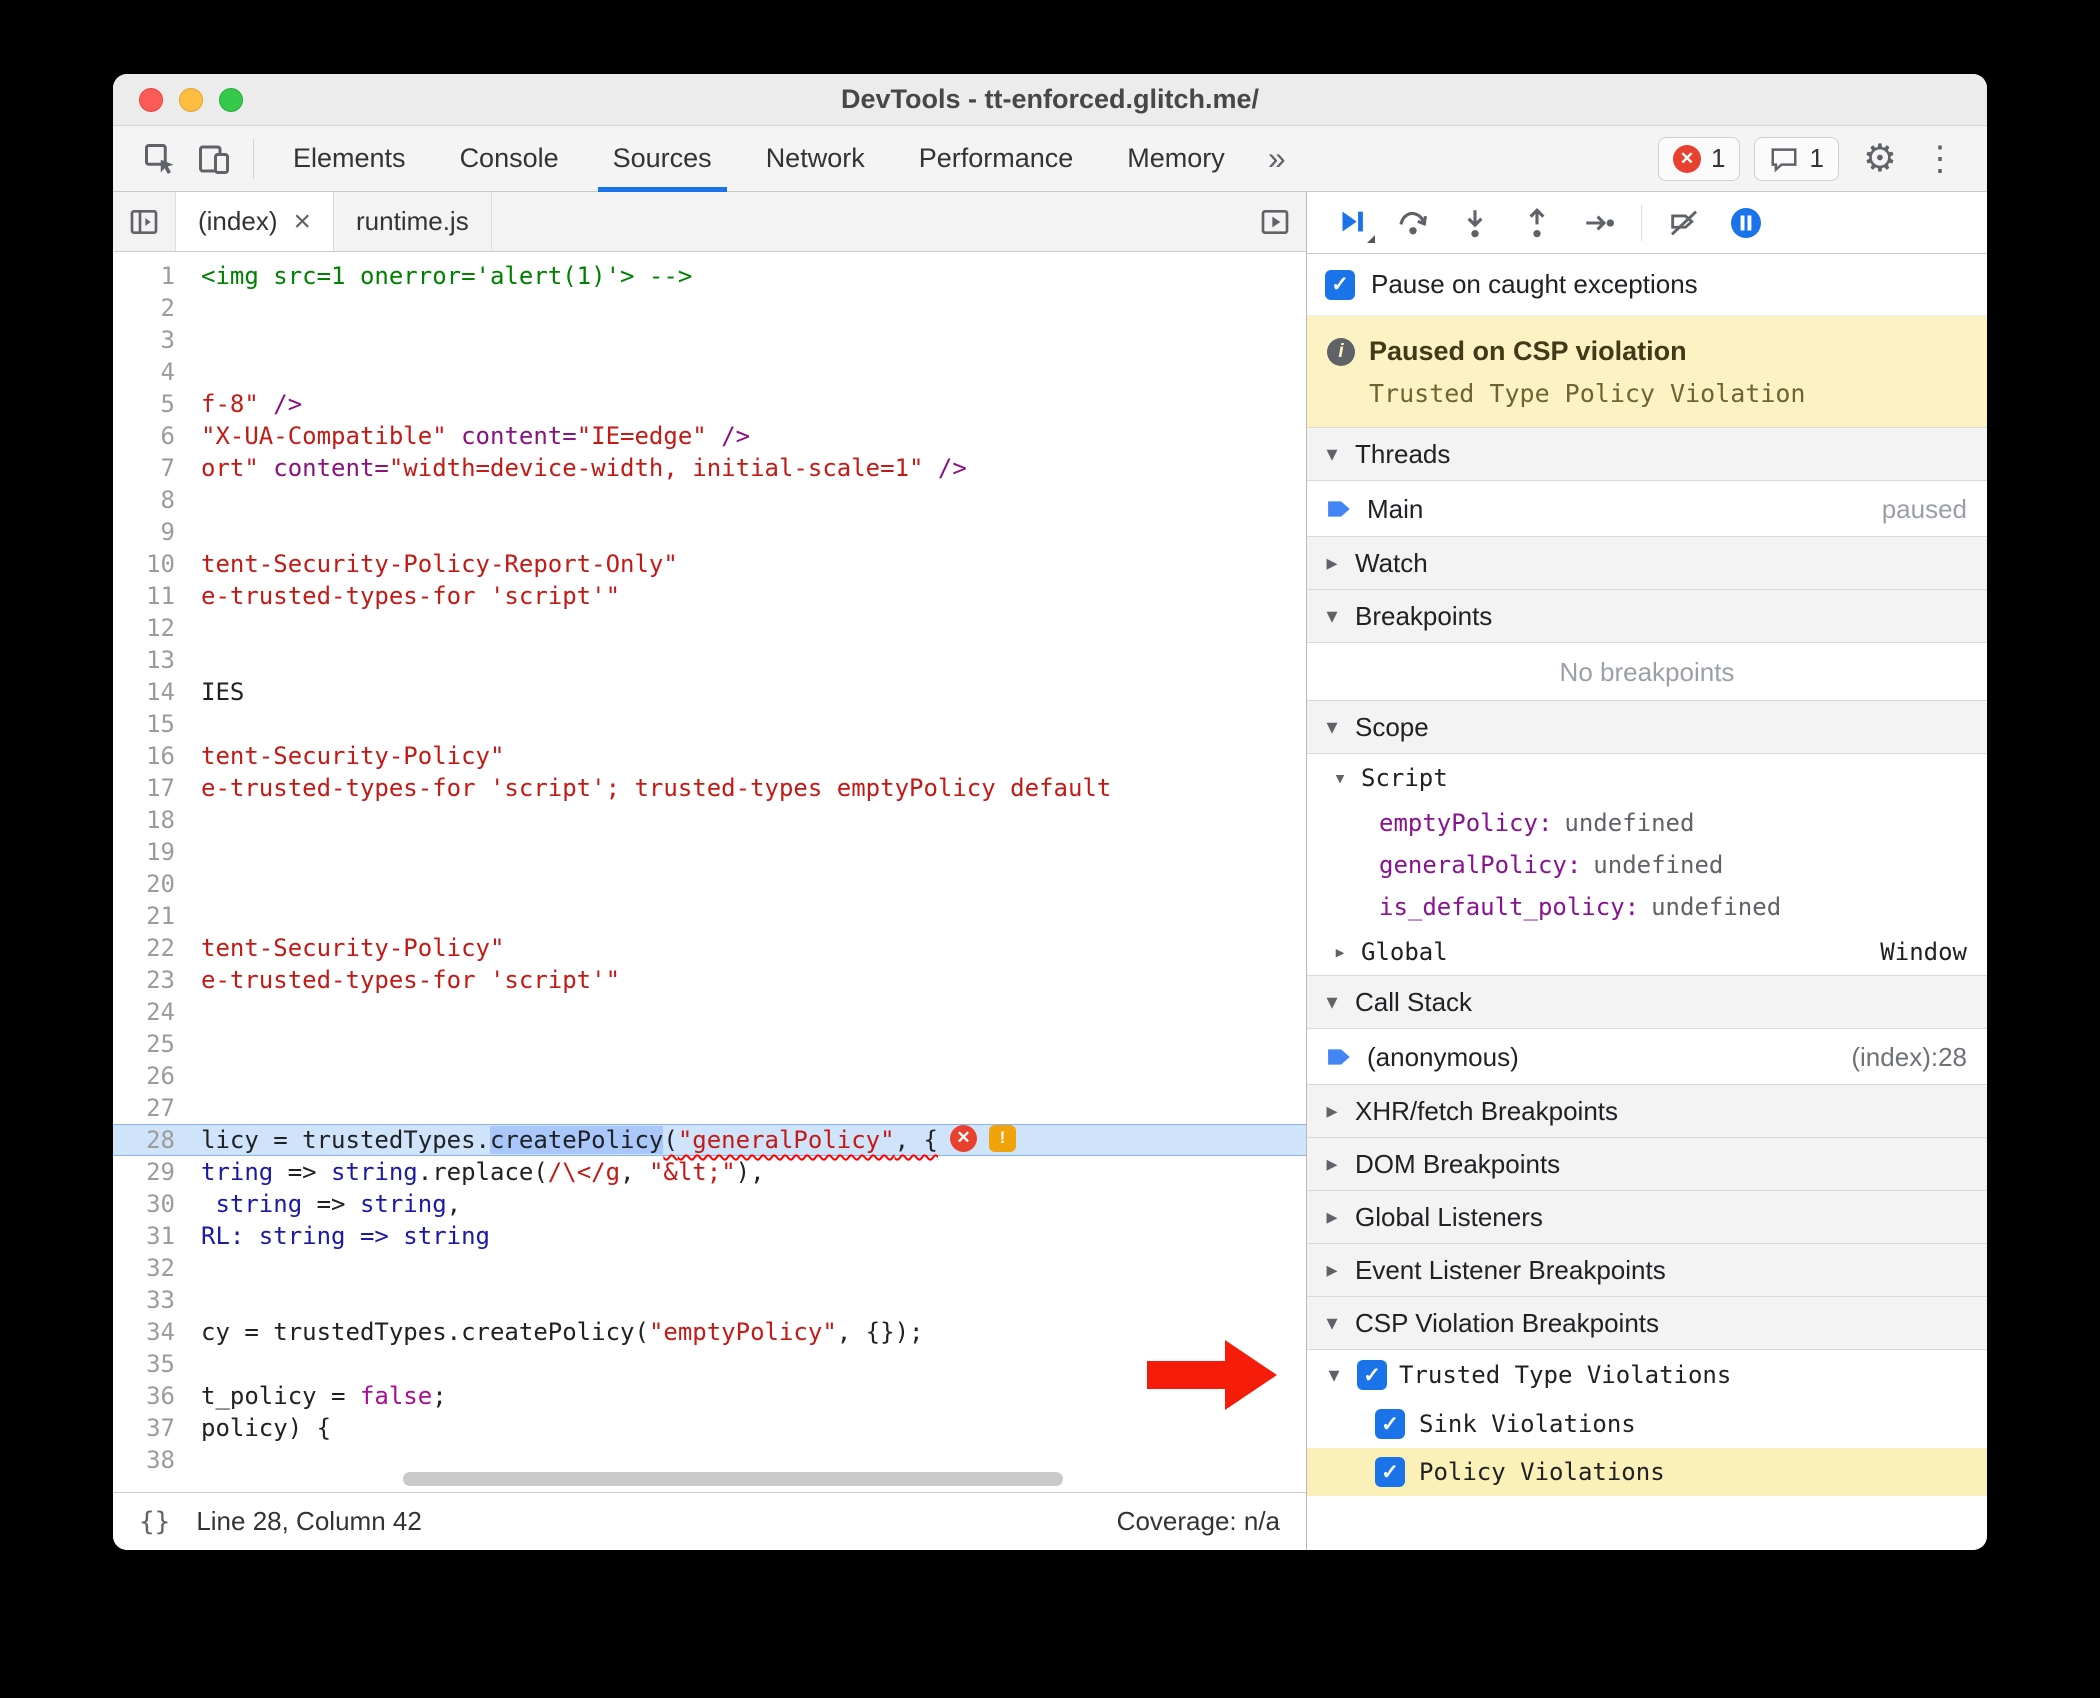  I want to click on zoom-window-button, so click(231, 99).